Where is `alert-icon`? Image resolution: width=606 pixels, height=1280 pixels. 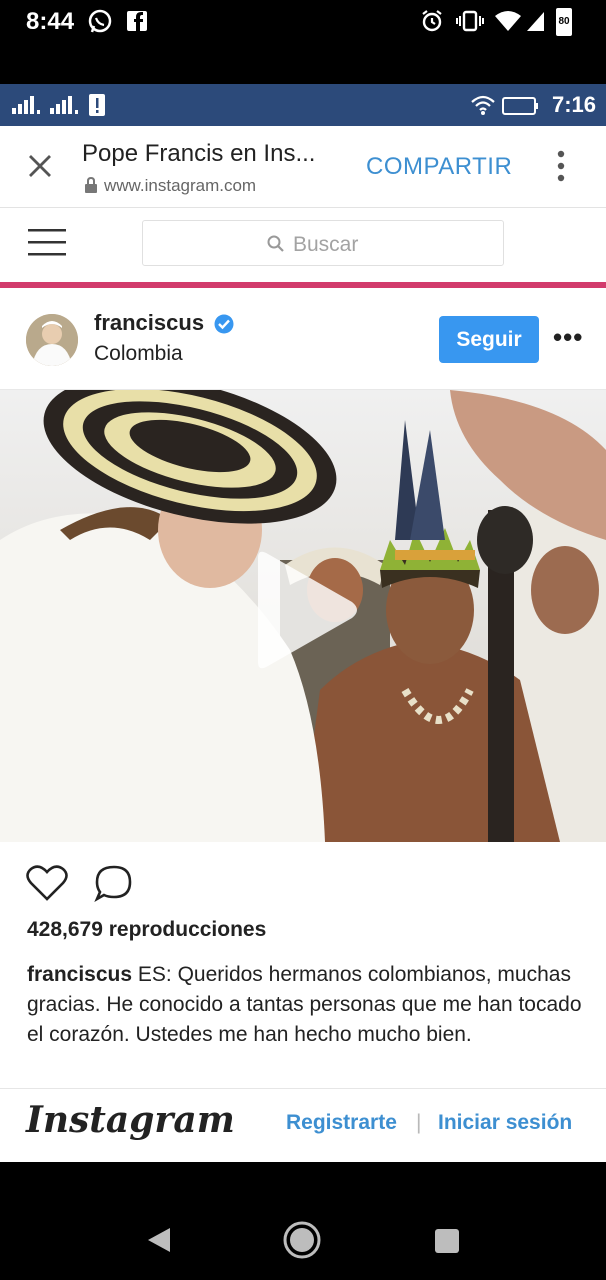
alert-icon is located at coordinates (97, 105).